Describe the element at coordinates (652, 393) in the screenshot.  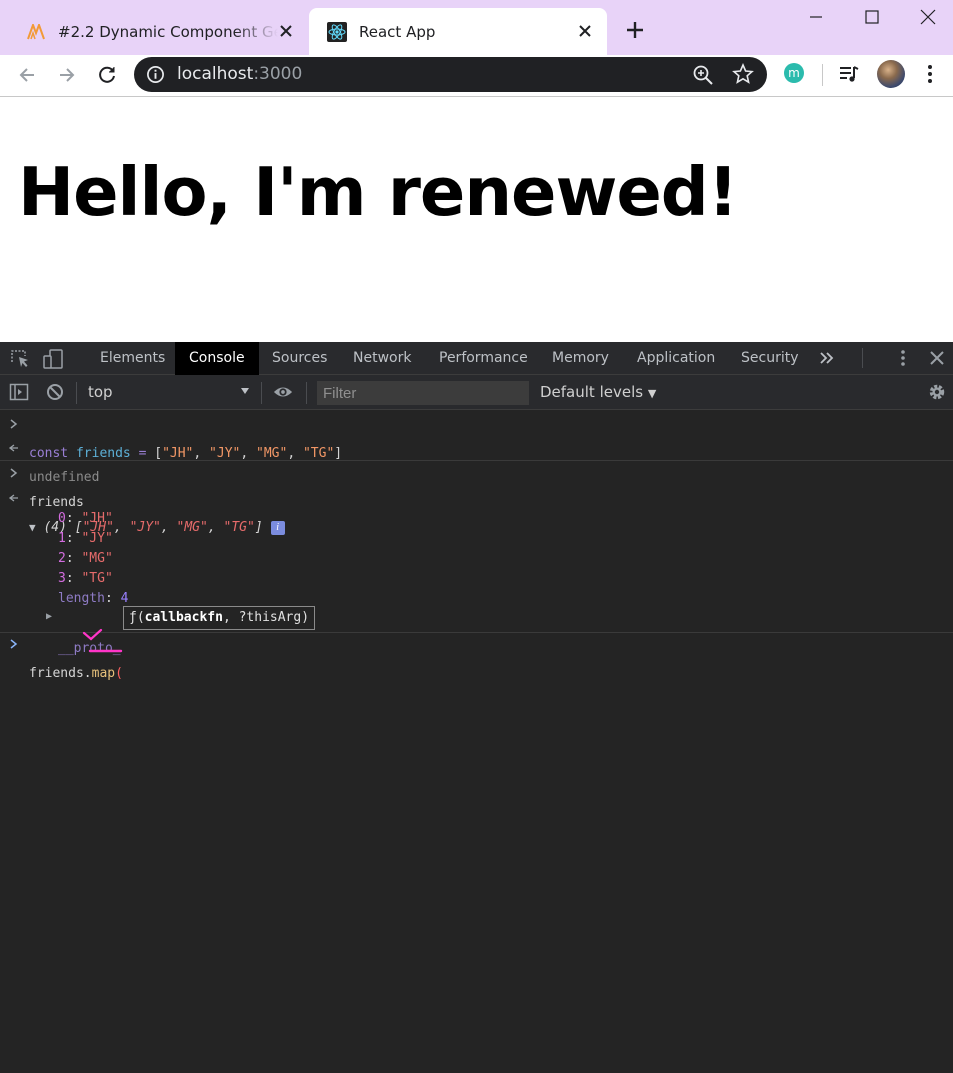
I see `dropdown-arrow-icon: ▼` at that location.